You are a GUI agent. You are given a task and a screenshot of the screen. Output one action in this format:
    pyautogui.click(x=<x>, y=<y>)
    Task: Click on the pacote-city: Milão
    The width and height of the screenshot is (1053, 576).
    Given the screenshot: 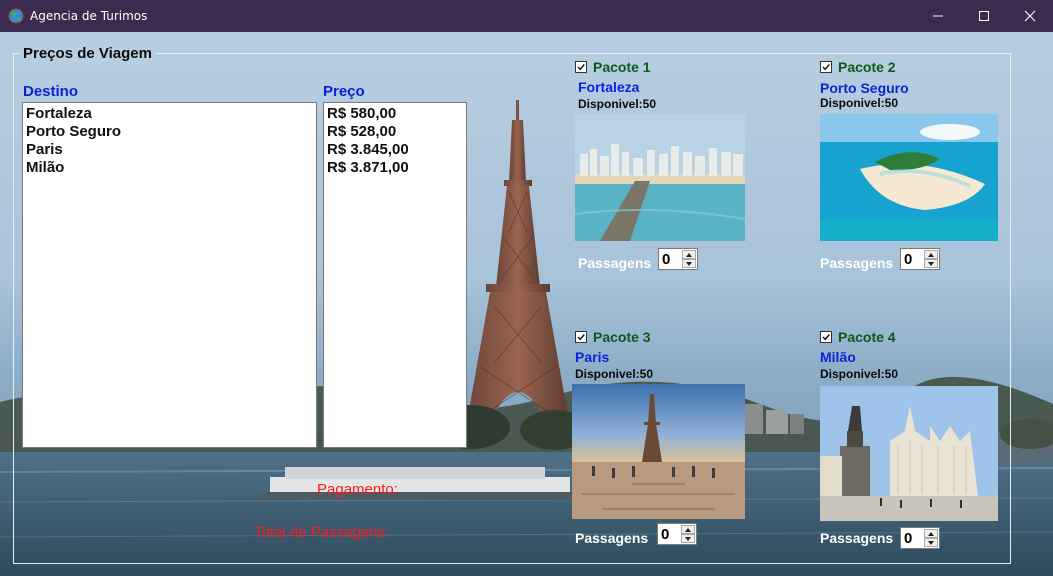 What is the action you would take?
    pyautogui.click(x=838, y=357)
    